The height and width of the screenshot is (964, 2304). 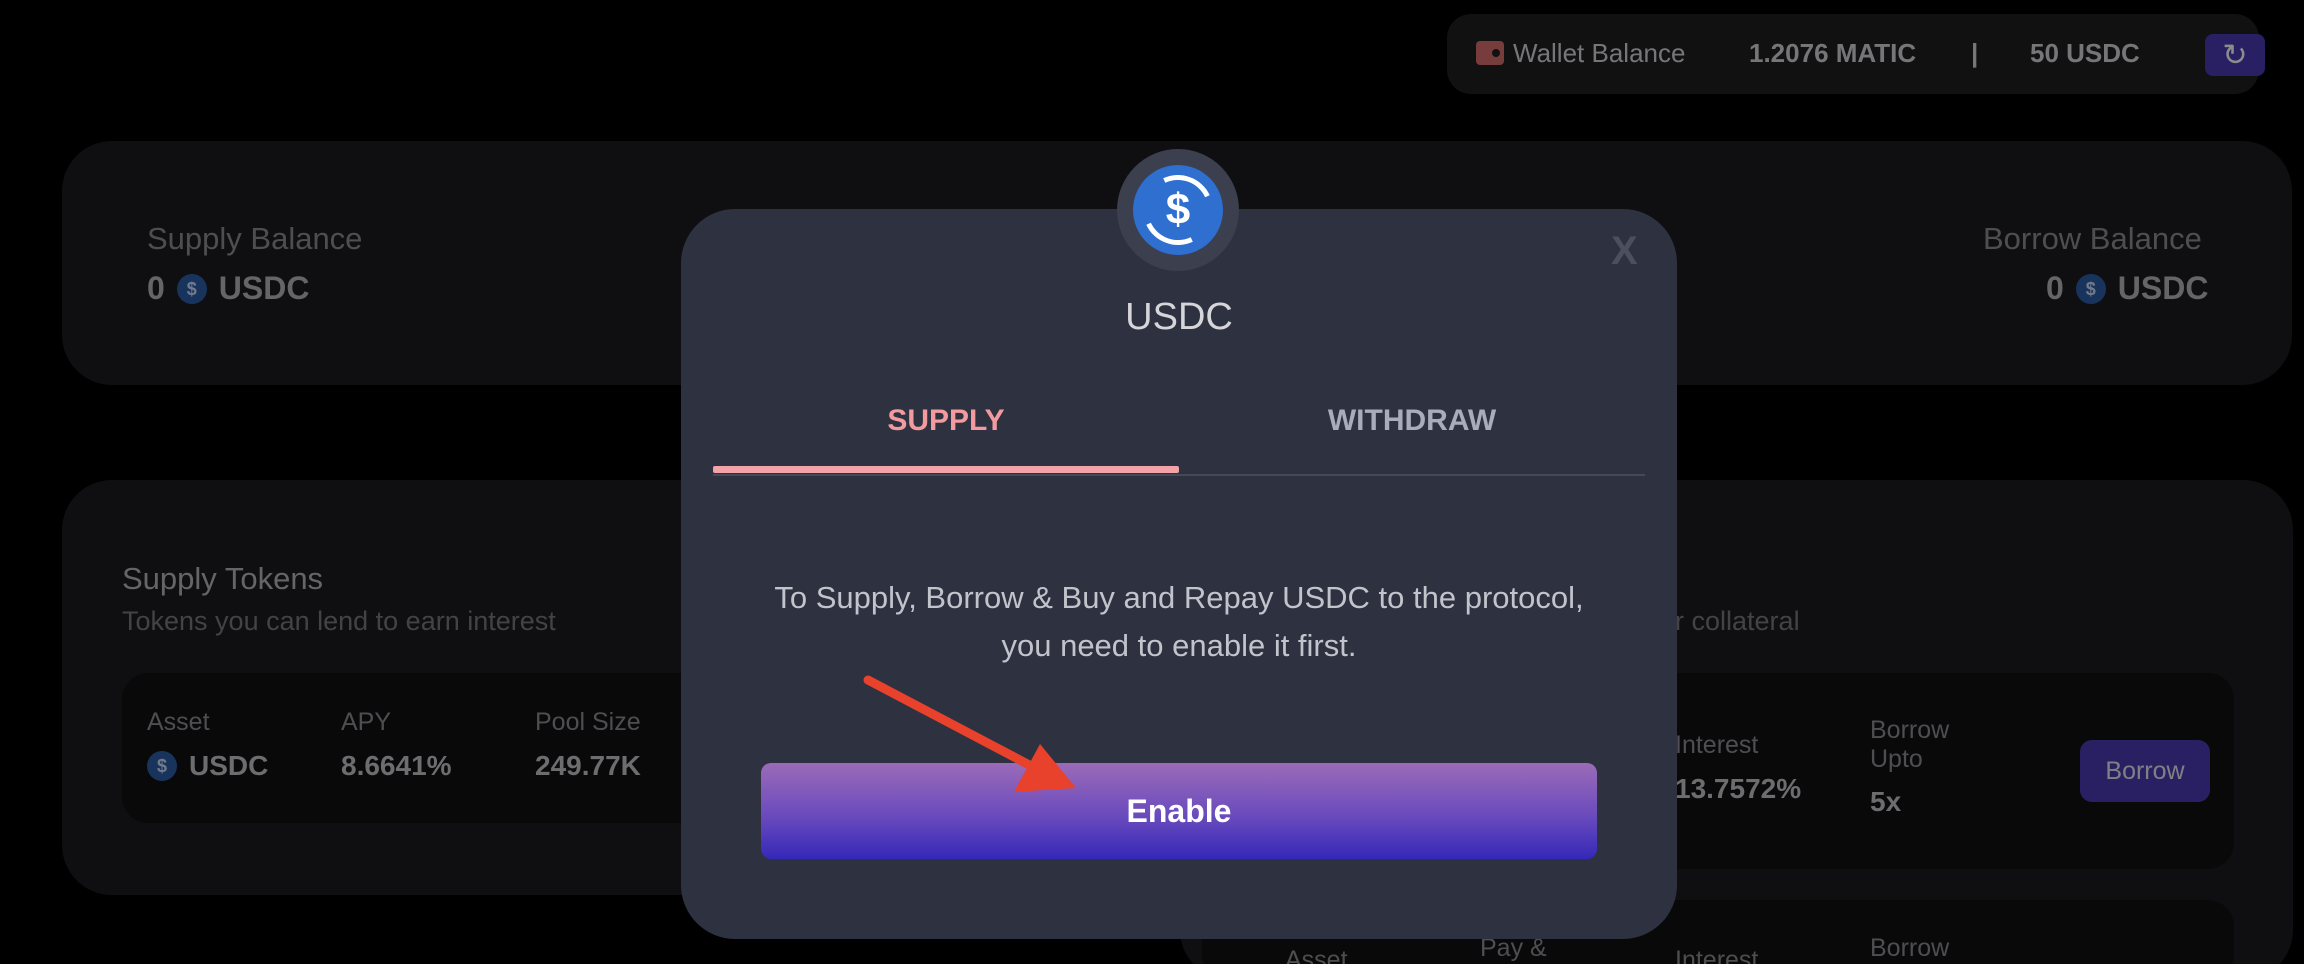 I want to click on usdc-coin-icon: $, so click(x=1178, y=210).